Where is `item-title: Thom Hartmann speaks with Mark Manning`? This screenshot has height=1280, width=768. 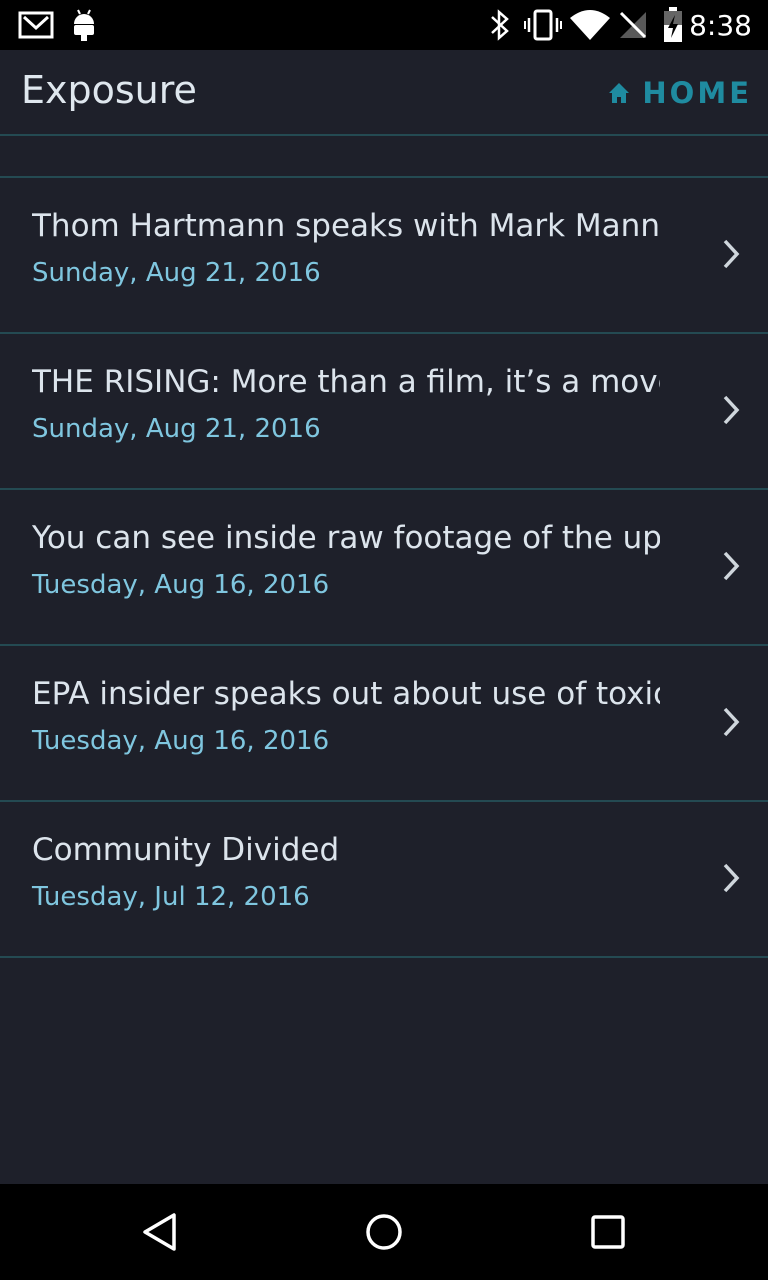 item-title: Thom Hartmann speaks with Mark Manning is located at coordinates (346, 226).